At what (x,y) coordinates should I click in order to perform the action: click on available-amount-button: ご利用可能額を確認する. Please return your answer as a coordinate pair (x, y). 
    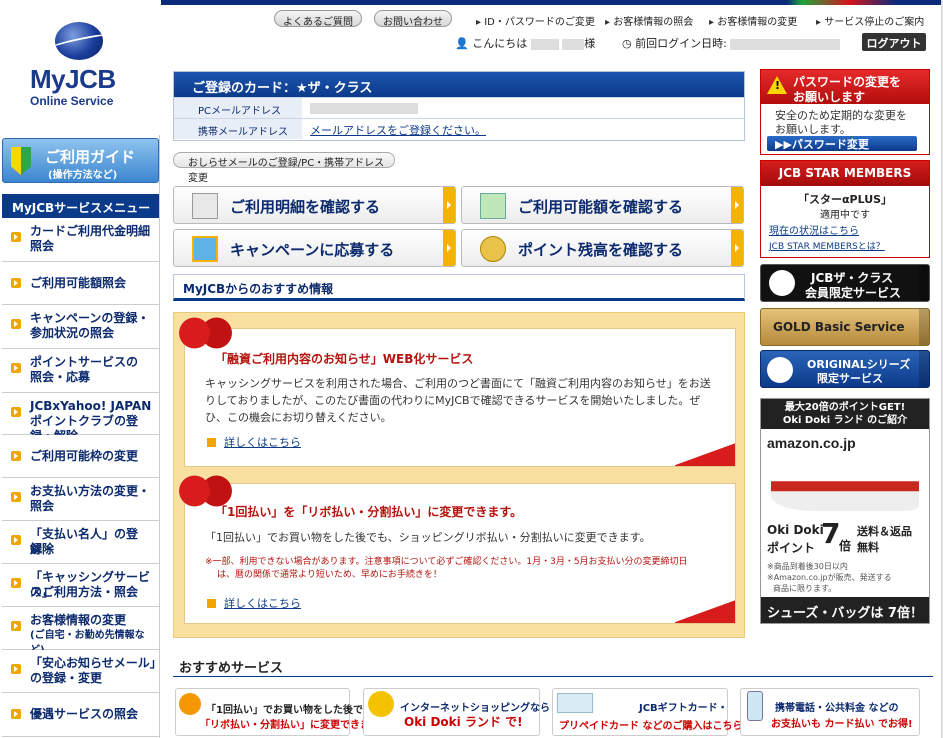
    Looking at the image, I should click on (602, 205).